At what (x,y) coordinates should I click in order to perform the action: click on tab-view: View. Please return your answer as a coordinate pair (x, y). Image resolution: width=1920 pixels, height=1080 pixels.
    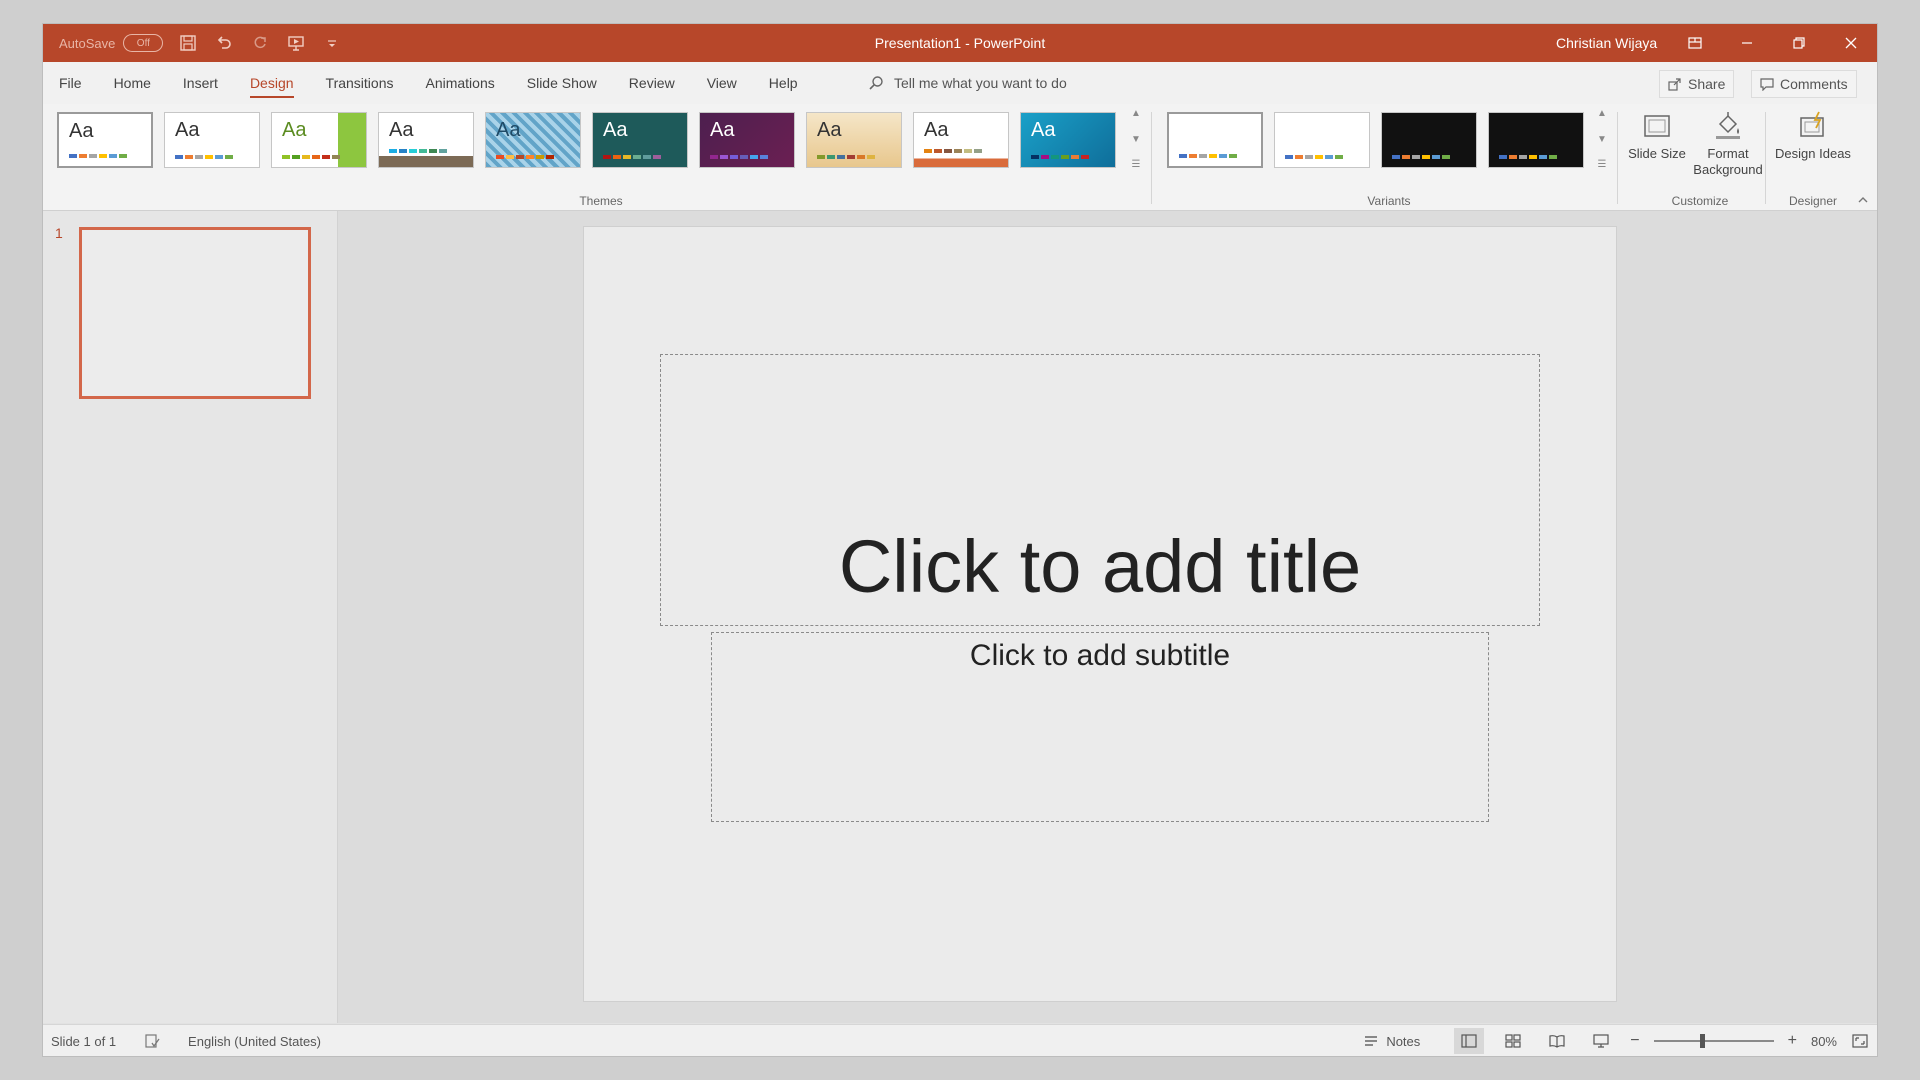
    Looking at the image, I should click on (722, 83).